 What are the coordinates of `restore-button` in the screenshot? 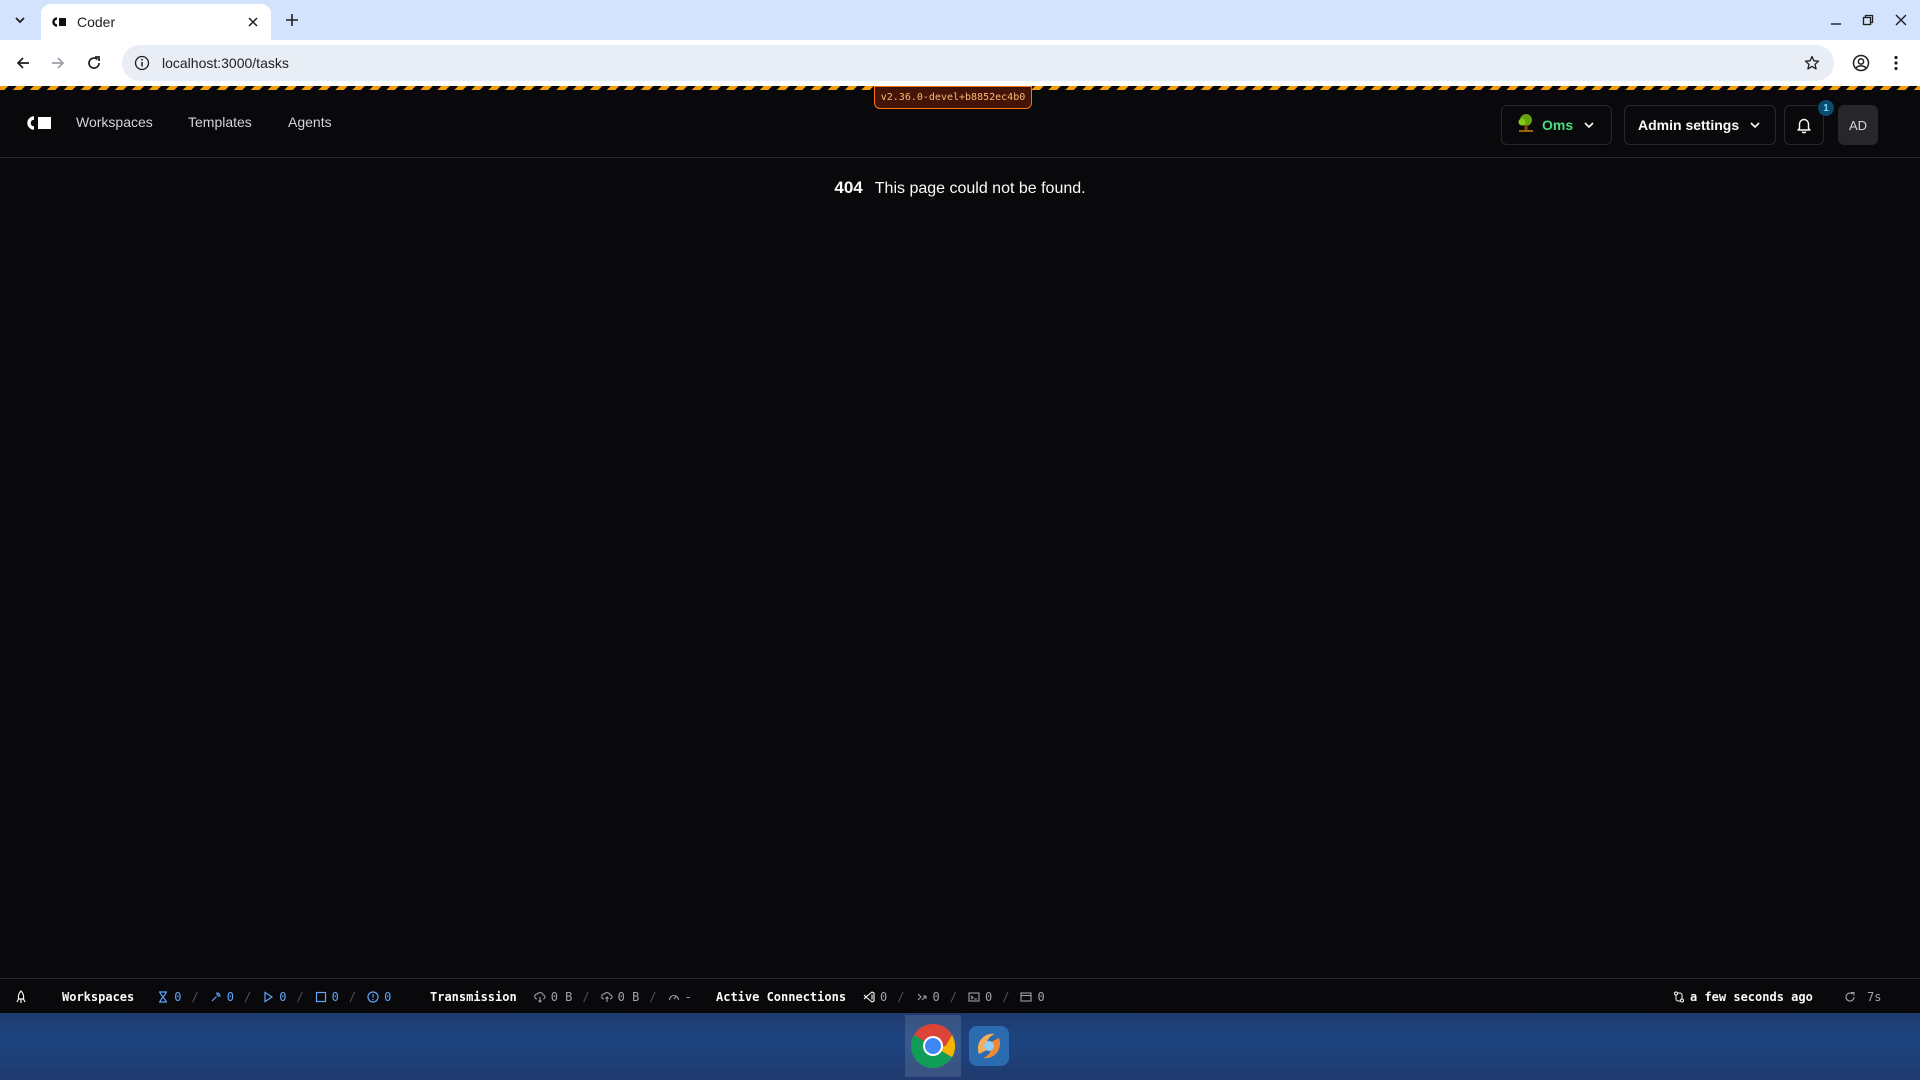 It's located at (1868, 20).